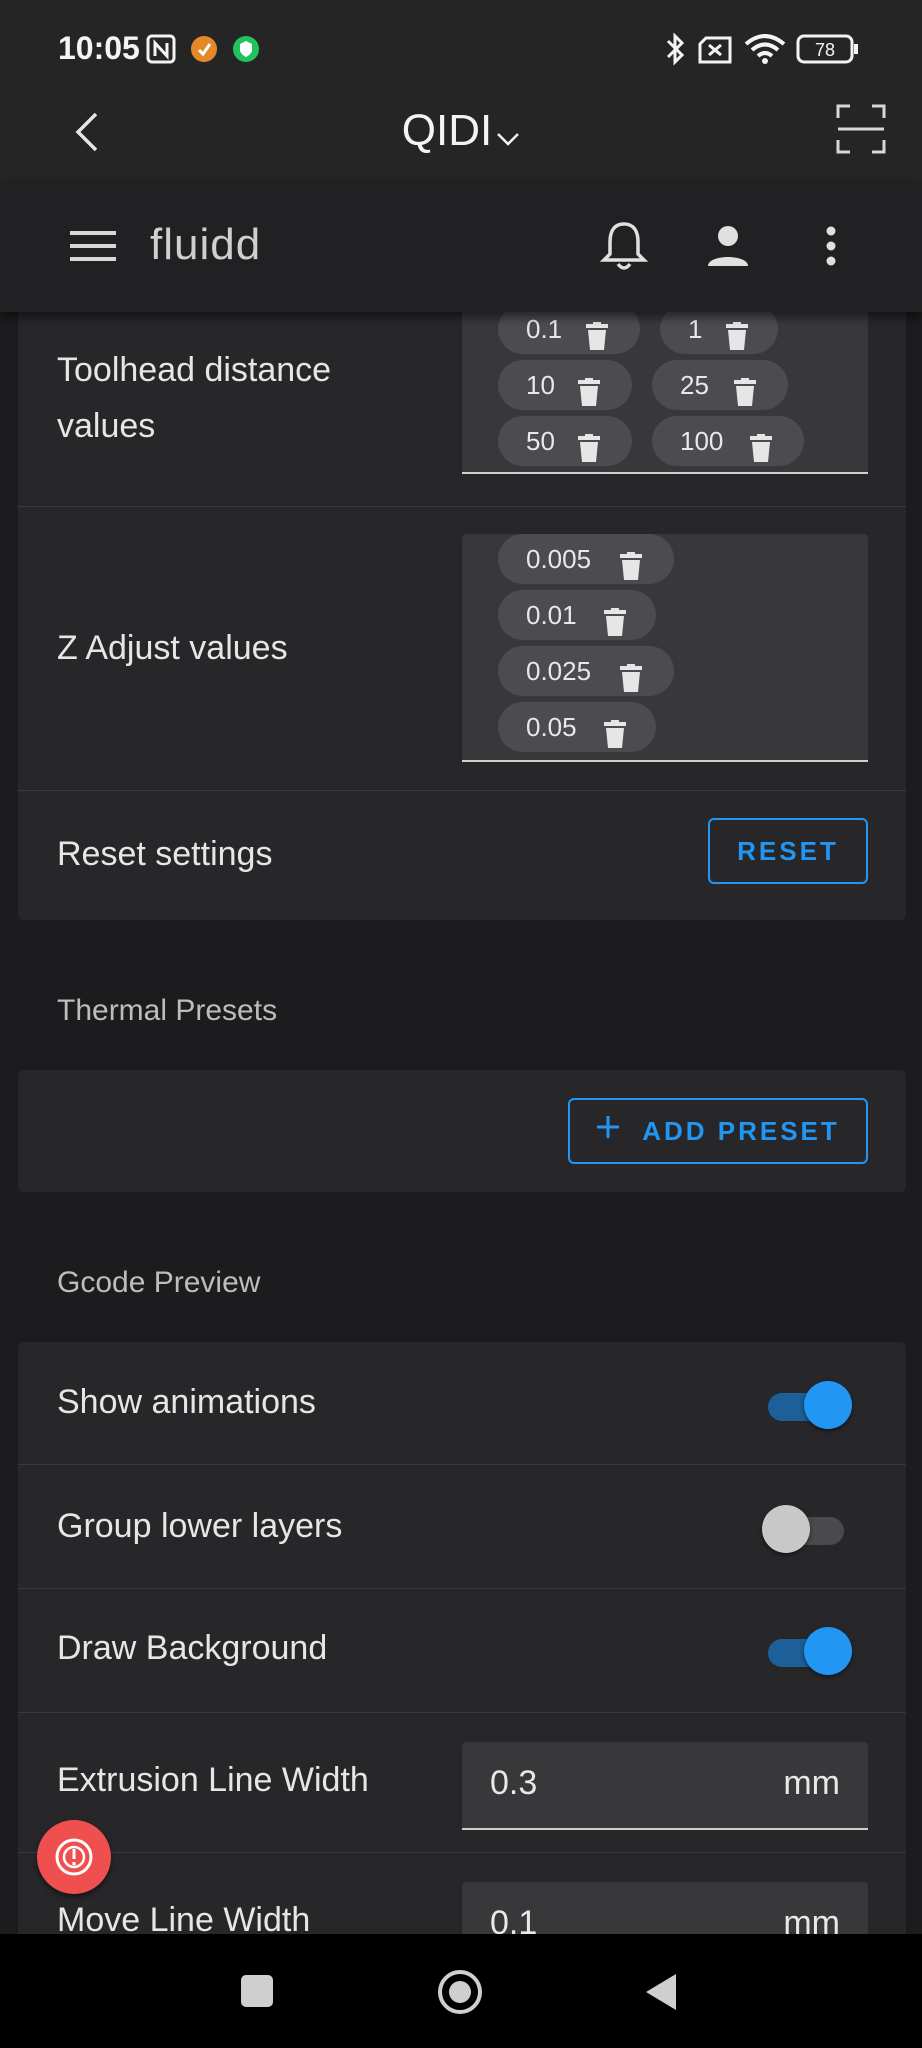  What do you see at coordinates (676, 51) in the screenshot?
I see `bluetooth-icon` at bounding box center [676, 51].